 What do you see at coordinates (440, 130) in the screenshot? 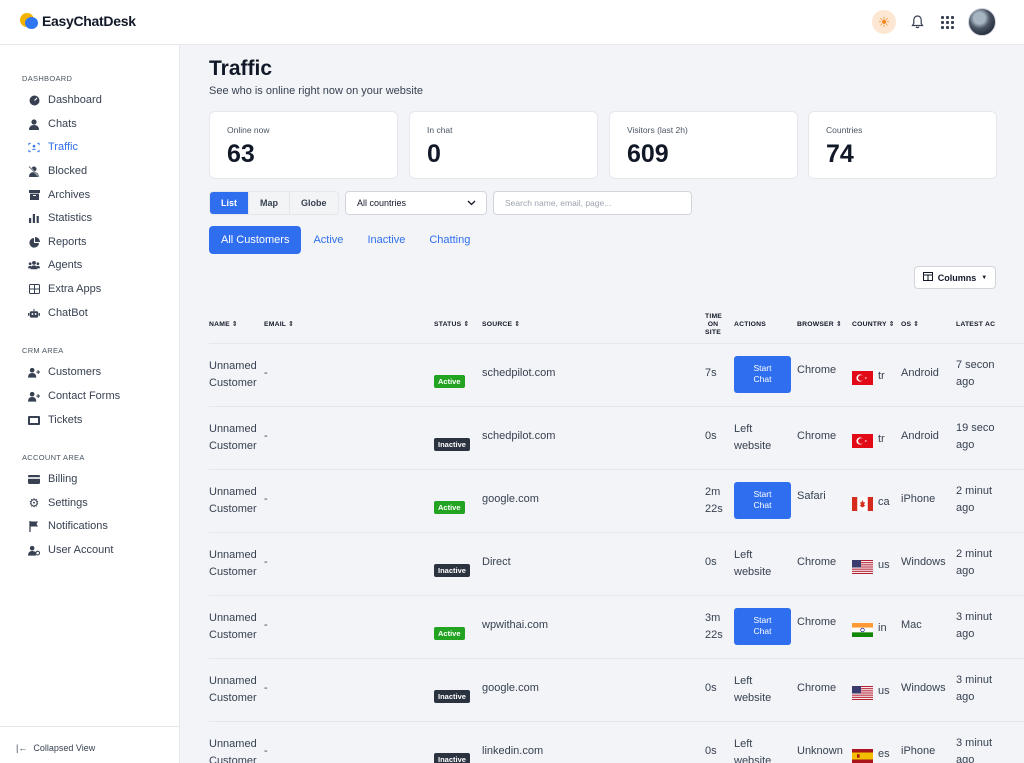
I see `stat-label: In chat` at bounding box center [440, 130].